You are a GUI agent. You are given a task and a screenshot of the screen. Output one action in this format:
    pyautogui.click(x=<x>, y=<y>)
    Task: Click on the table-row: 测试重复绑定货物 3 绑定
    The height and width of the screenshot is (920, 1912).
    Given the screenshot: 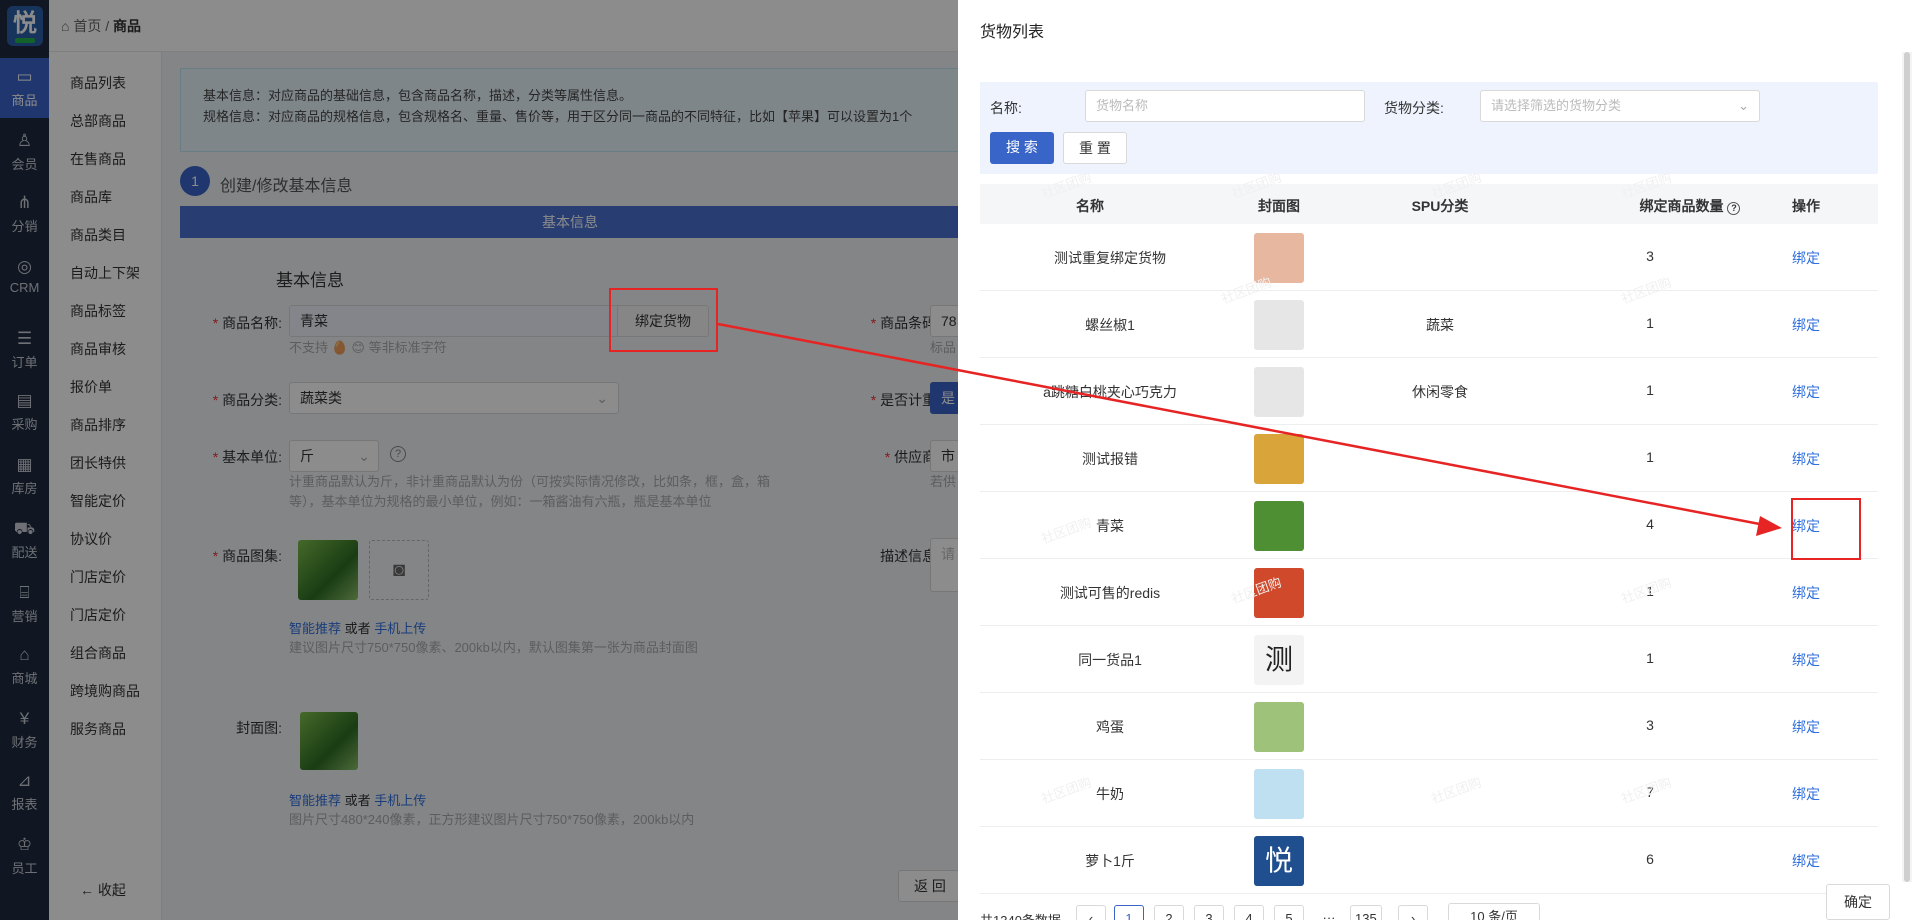 What is the action you would take?
    pyautogui.click(x=1429, y=257)
    